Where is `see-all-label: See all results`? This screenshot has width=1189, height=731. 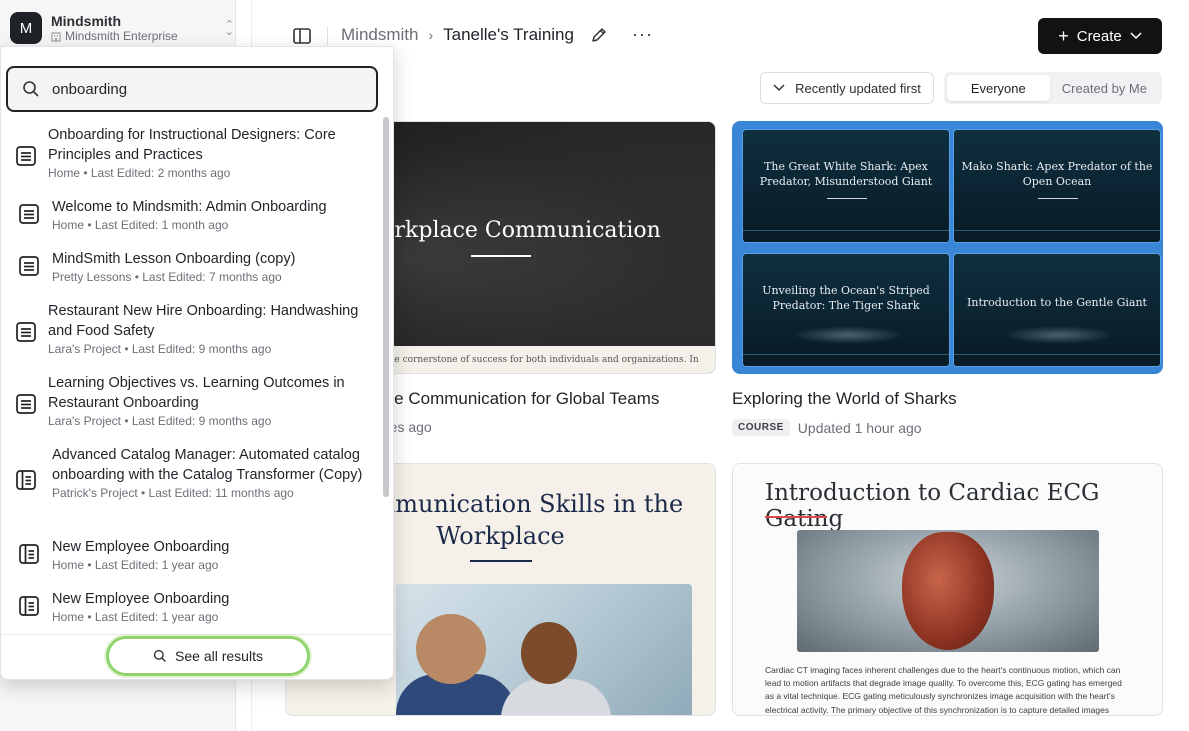 see-all-label: See all results is located at coordinates (219, 656).